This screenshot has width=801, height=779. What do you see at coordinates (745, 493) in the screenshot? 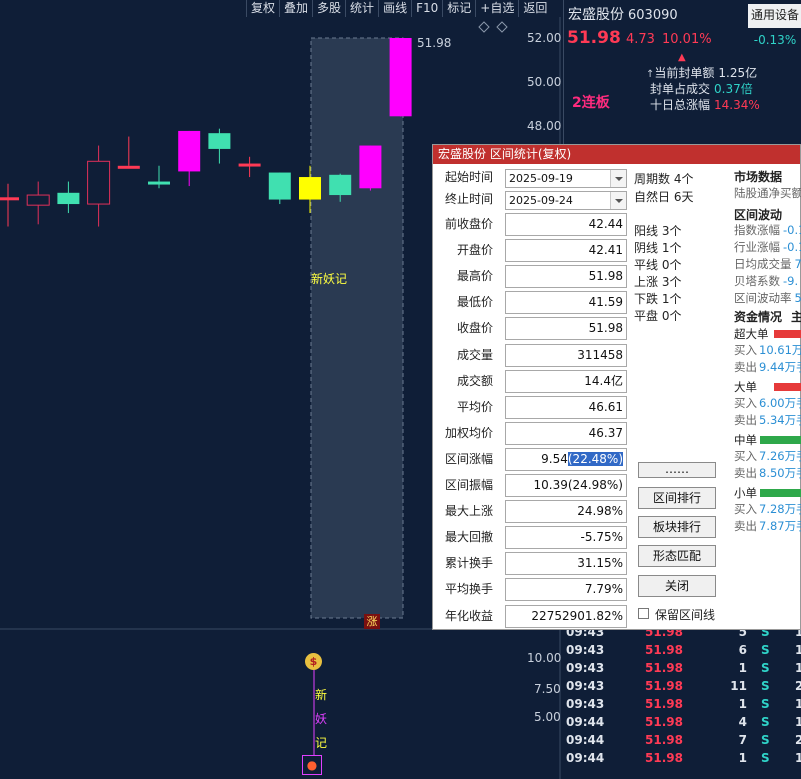
I see `fund-name: 小单` at bounding box center [745, 493].